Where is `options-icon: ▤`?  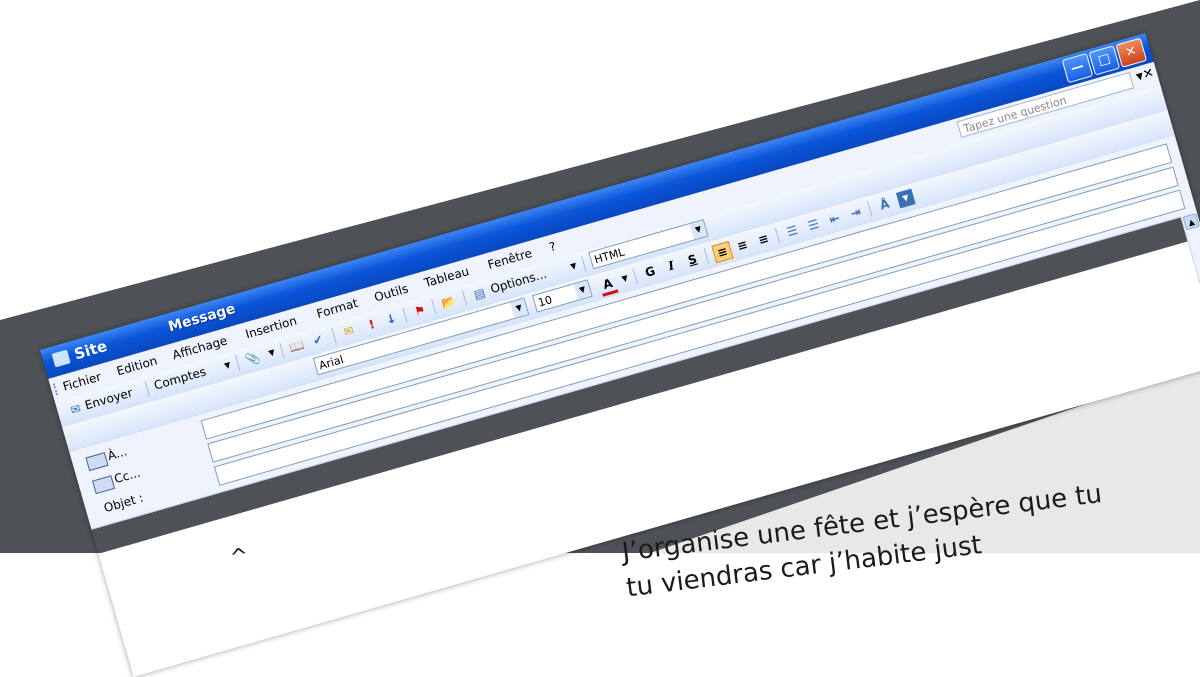 options-icon: ▤ is located at coordinates (479, 293).